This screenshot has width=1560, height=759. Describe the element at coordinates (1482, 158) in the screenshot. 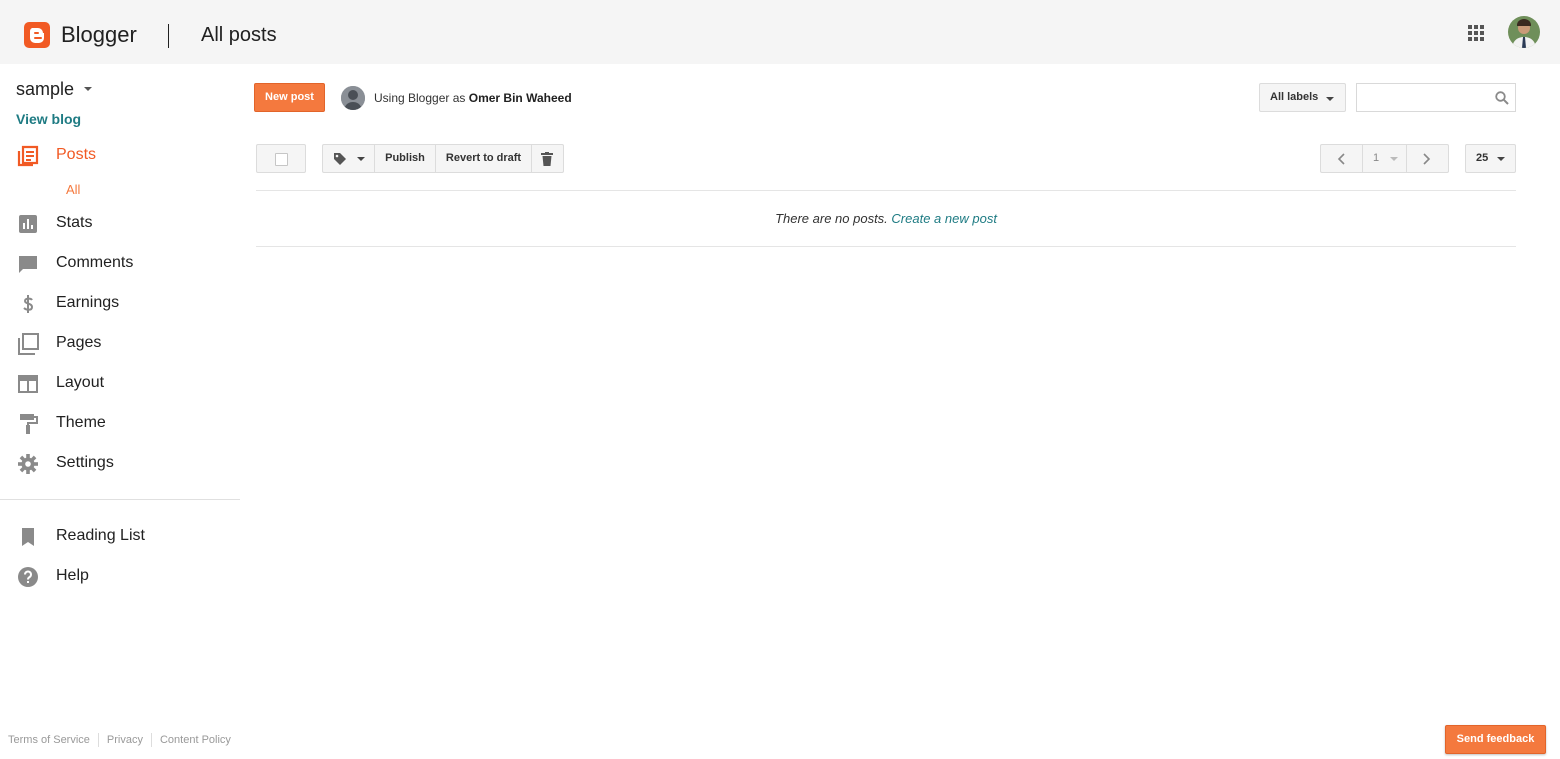

I see `per-page-value: 25` at that location.